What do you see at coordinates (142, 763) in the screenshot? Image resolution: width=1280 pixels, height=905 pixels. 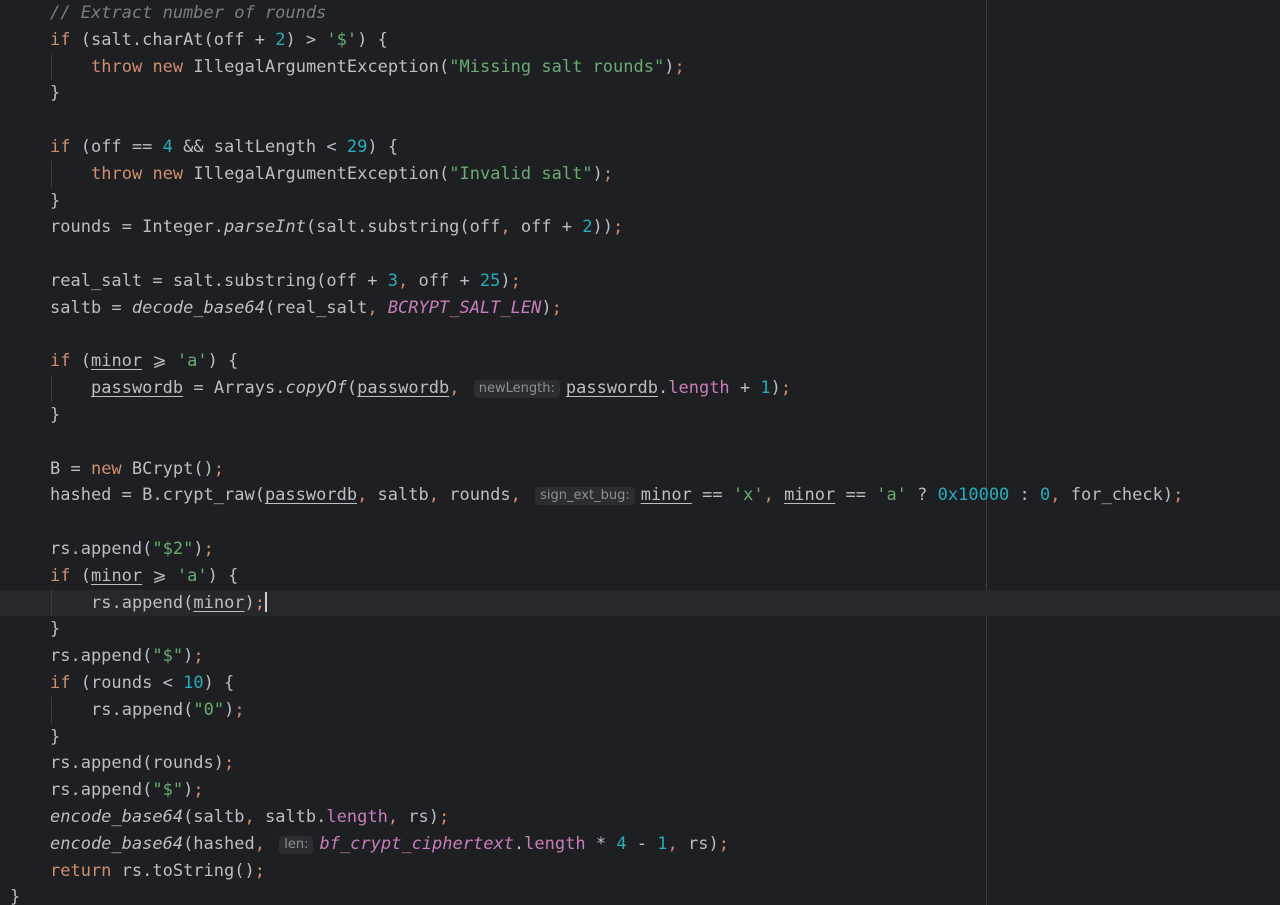 I see `code-text: rs.append(rounds);` at bounding box center [142, 763].